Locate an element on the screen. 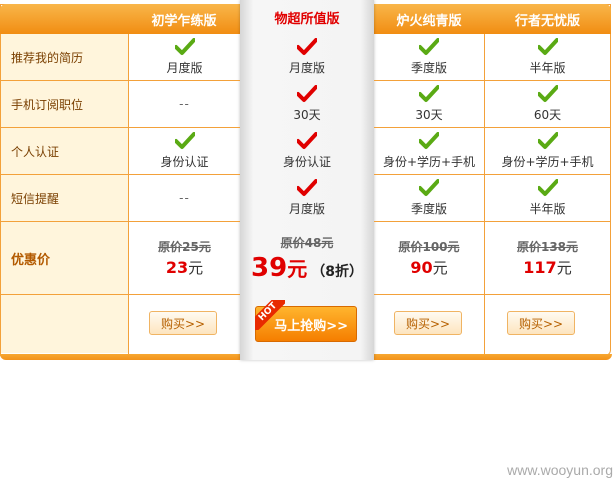 The height and width of the screenshot is (480, 615). plan-header-4: 行者无忧版 is located at coordinates (547, 19).